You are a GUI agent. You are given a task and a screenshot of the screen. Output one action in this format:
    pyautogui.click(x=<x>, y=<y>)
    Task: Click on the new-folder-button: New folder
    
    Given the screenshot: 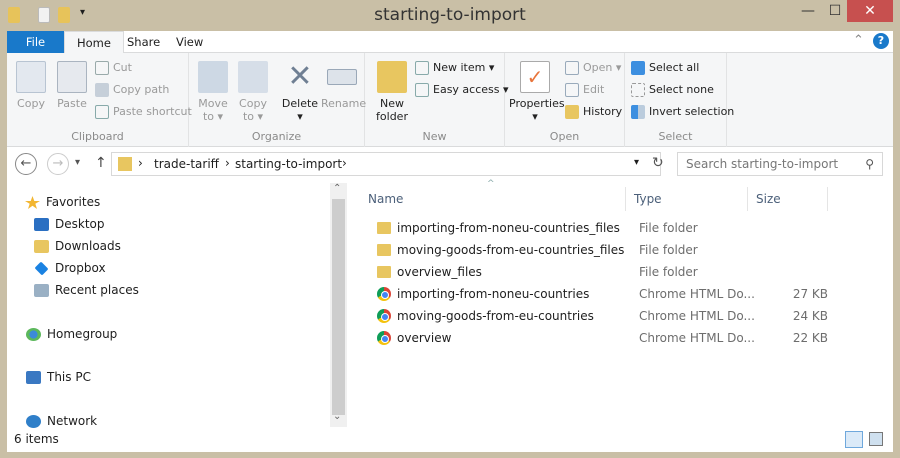 What is the action you would take?
    pyautogui.click(x=392, y=92)
    